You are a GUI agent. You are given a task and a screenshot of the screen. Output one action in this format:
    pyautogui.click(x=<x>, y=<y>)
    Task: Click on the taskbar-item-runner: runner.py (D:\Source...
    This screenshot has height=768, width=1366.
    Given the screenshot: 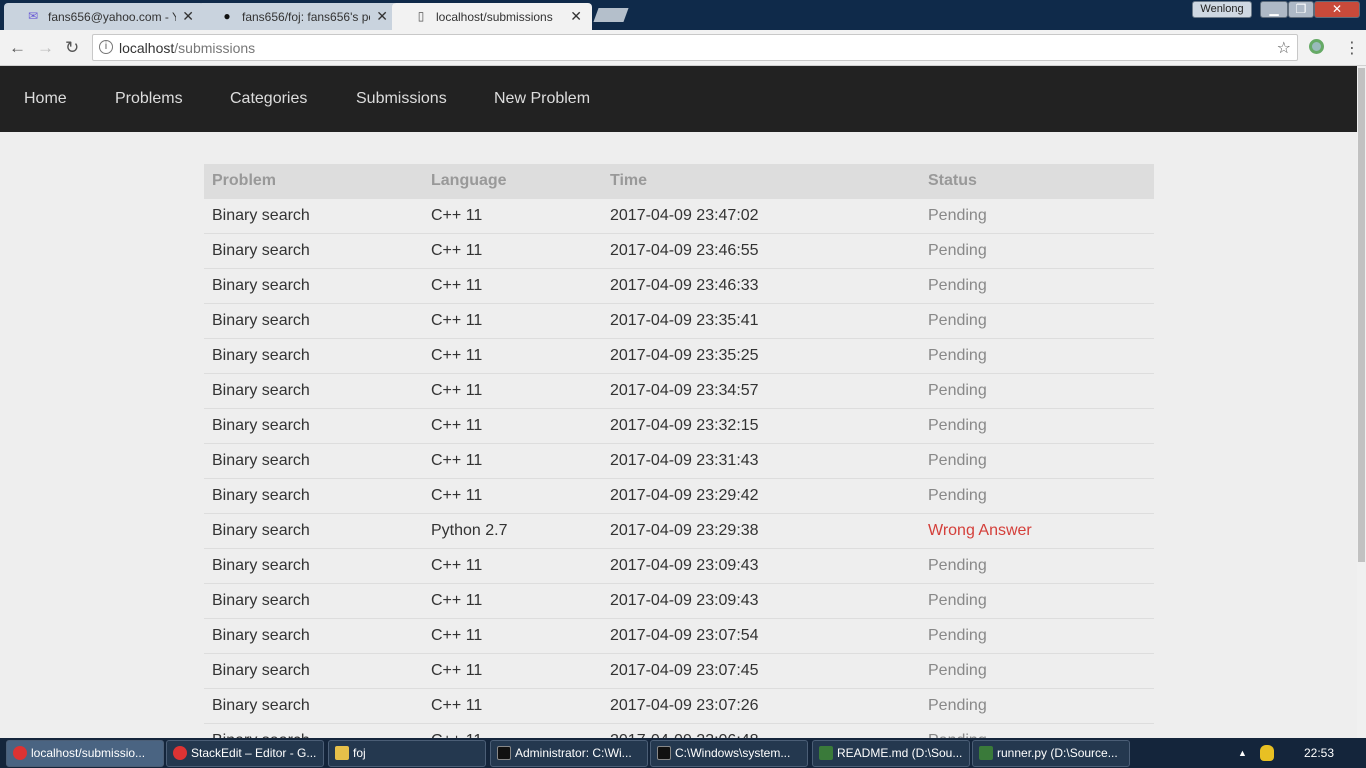 What is the action you would take?
    pyautogui.click(x=1051, y=753)
    